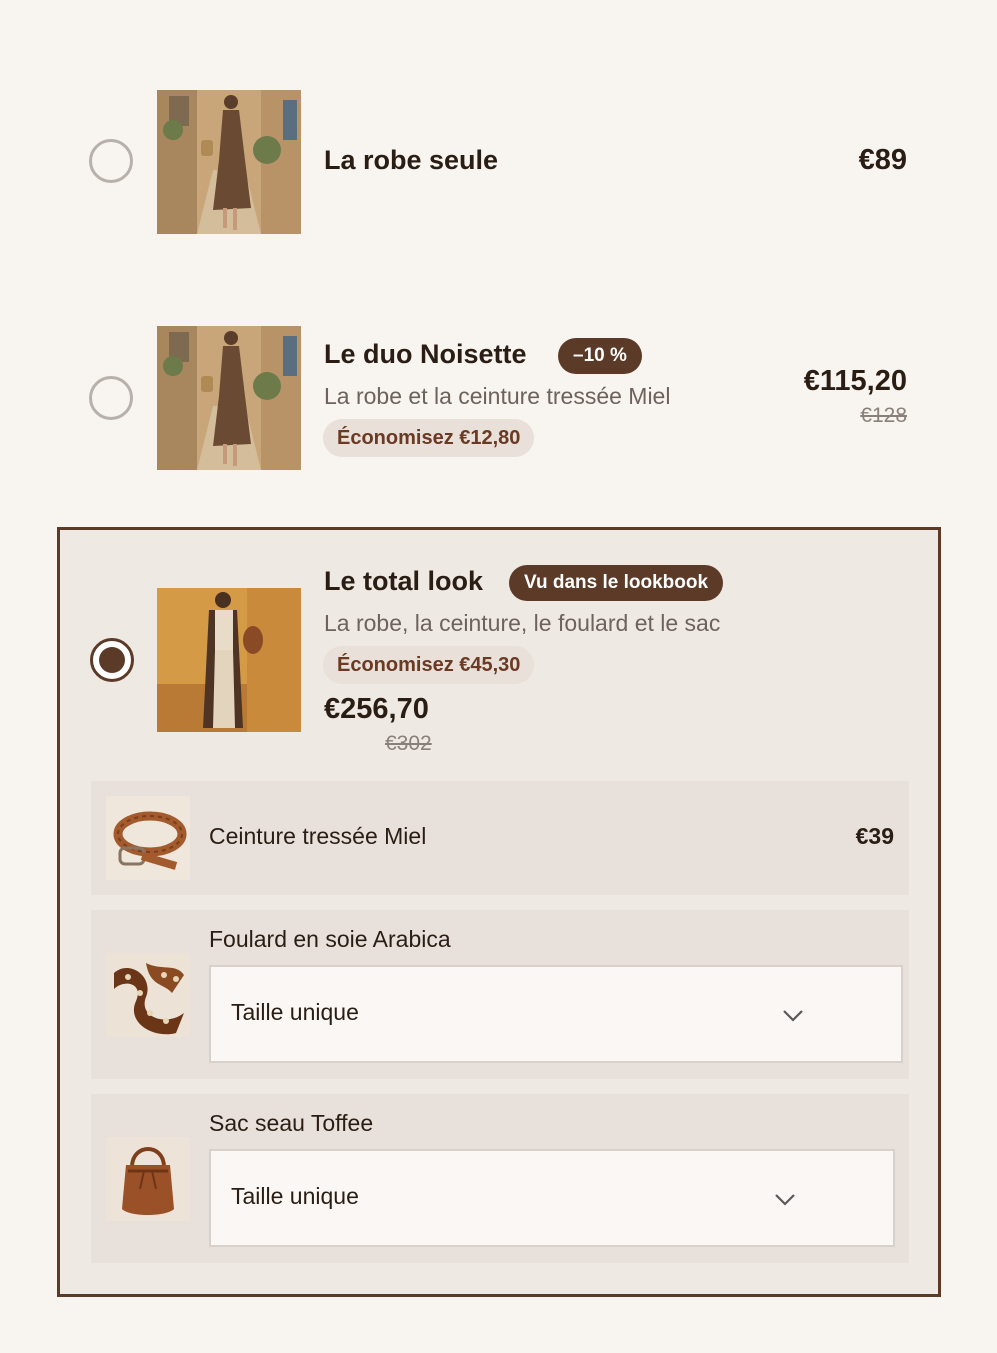 Image resolution: width=997 pixels, height=1353 pixels. I want to click on option-price: €256,70, so click(376, 709).